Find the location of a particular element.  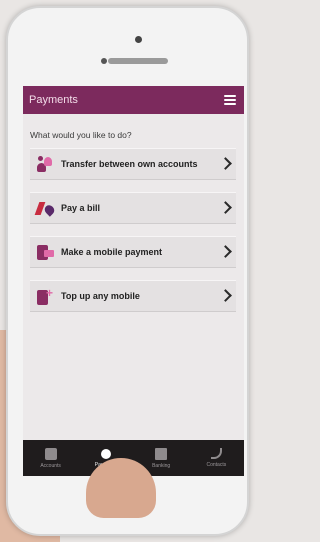

earpiece-speaker is located at coordinates (138, 61).